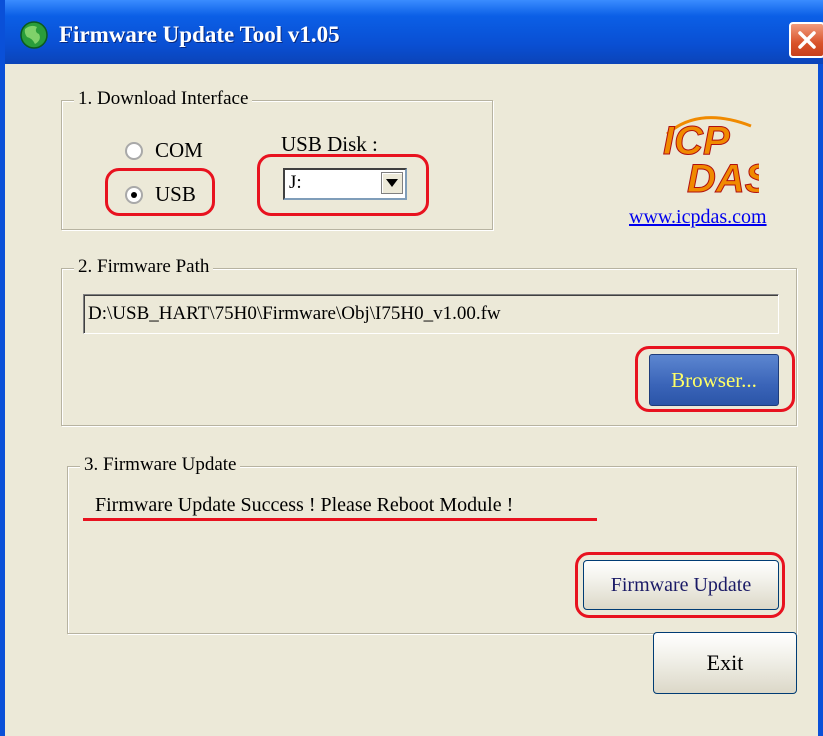 The image size is (823, 736). What do you see at coordinates (340, 519) in the screenshot?
I see `annotation-status-underline` at bounding box center [340, 519].